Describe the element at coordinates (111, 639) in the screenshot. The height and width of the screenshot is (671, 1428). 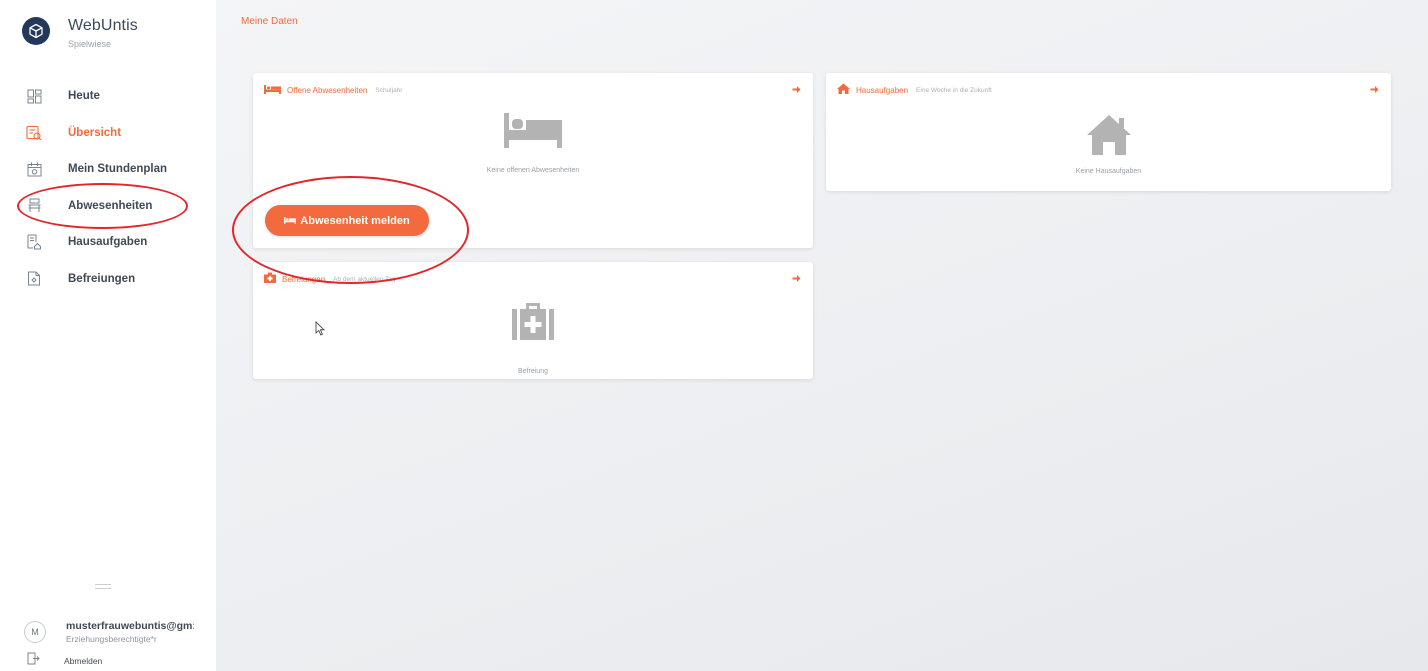
I see `user-role: Erziehungsberechtigte*r` at that location.